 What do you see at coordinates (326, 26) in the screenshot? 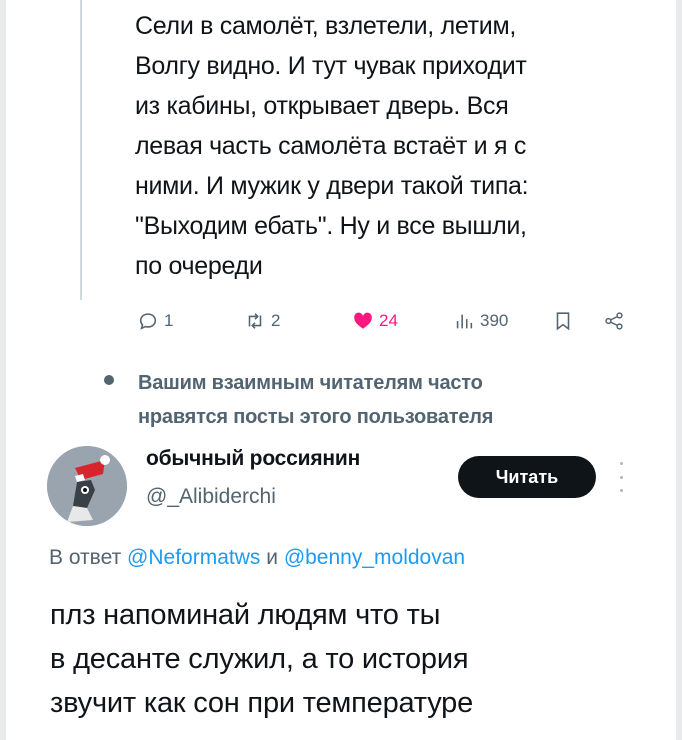
I see `tweet-line: Сели в самолёт, взлетели, летим,` at bounding box center [326, 26].